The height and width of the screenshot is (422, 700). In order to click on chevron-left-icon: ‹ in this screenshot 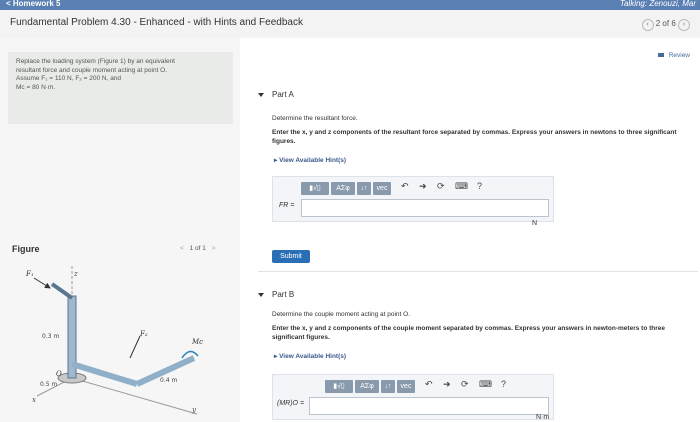, I will do `click(647, 25)`.